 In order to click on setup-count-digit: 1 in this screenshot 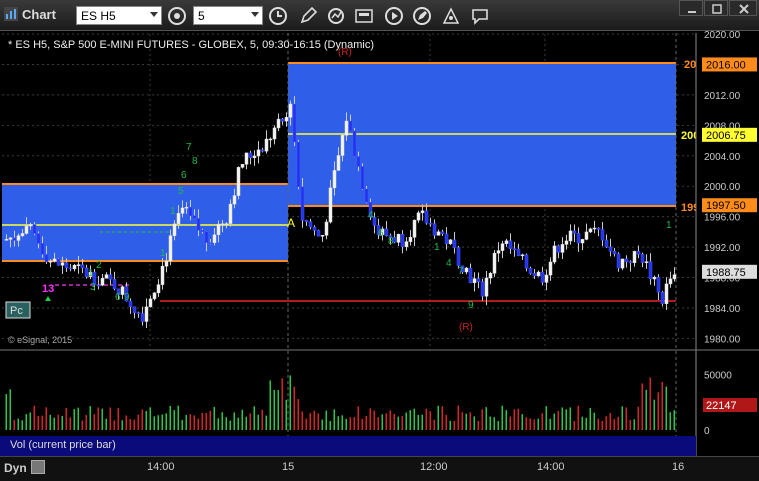, I will do `click(91, 273)`.